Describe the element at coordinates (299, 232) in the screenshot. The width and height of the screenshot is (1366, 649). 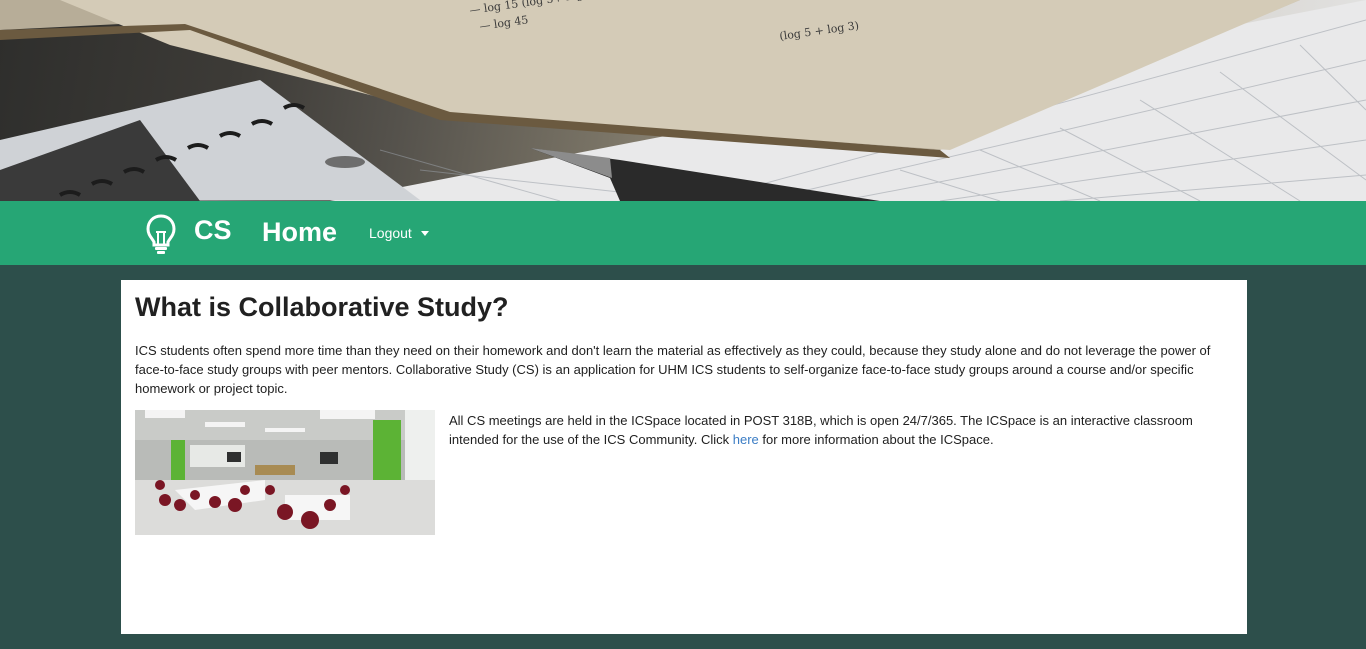
I see `nav-home-link: Home` at that location.